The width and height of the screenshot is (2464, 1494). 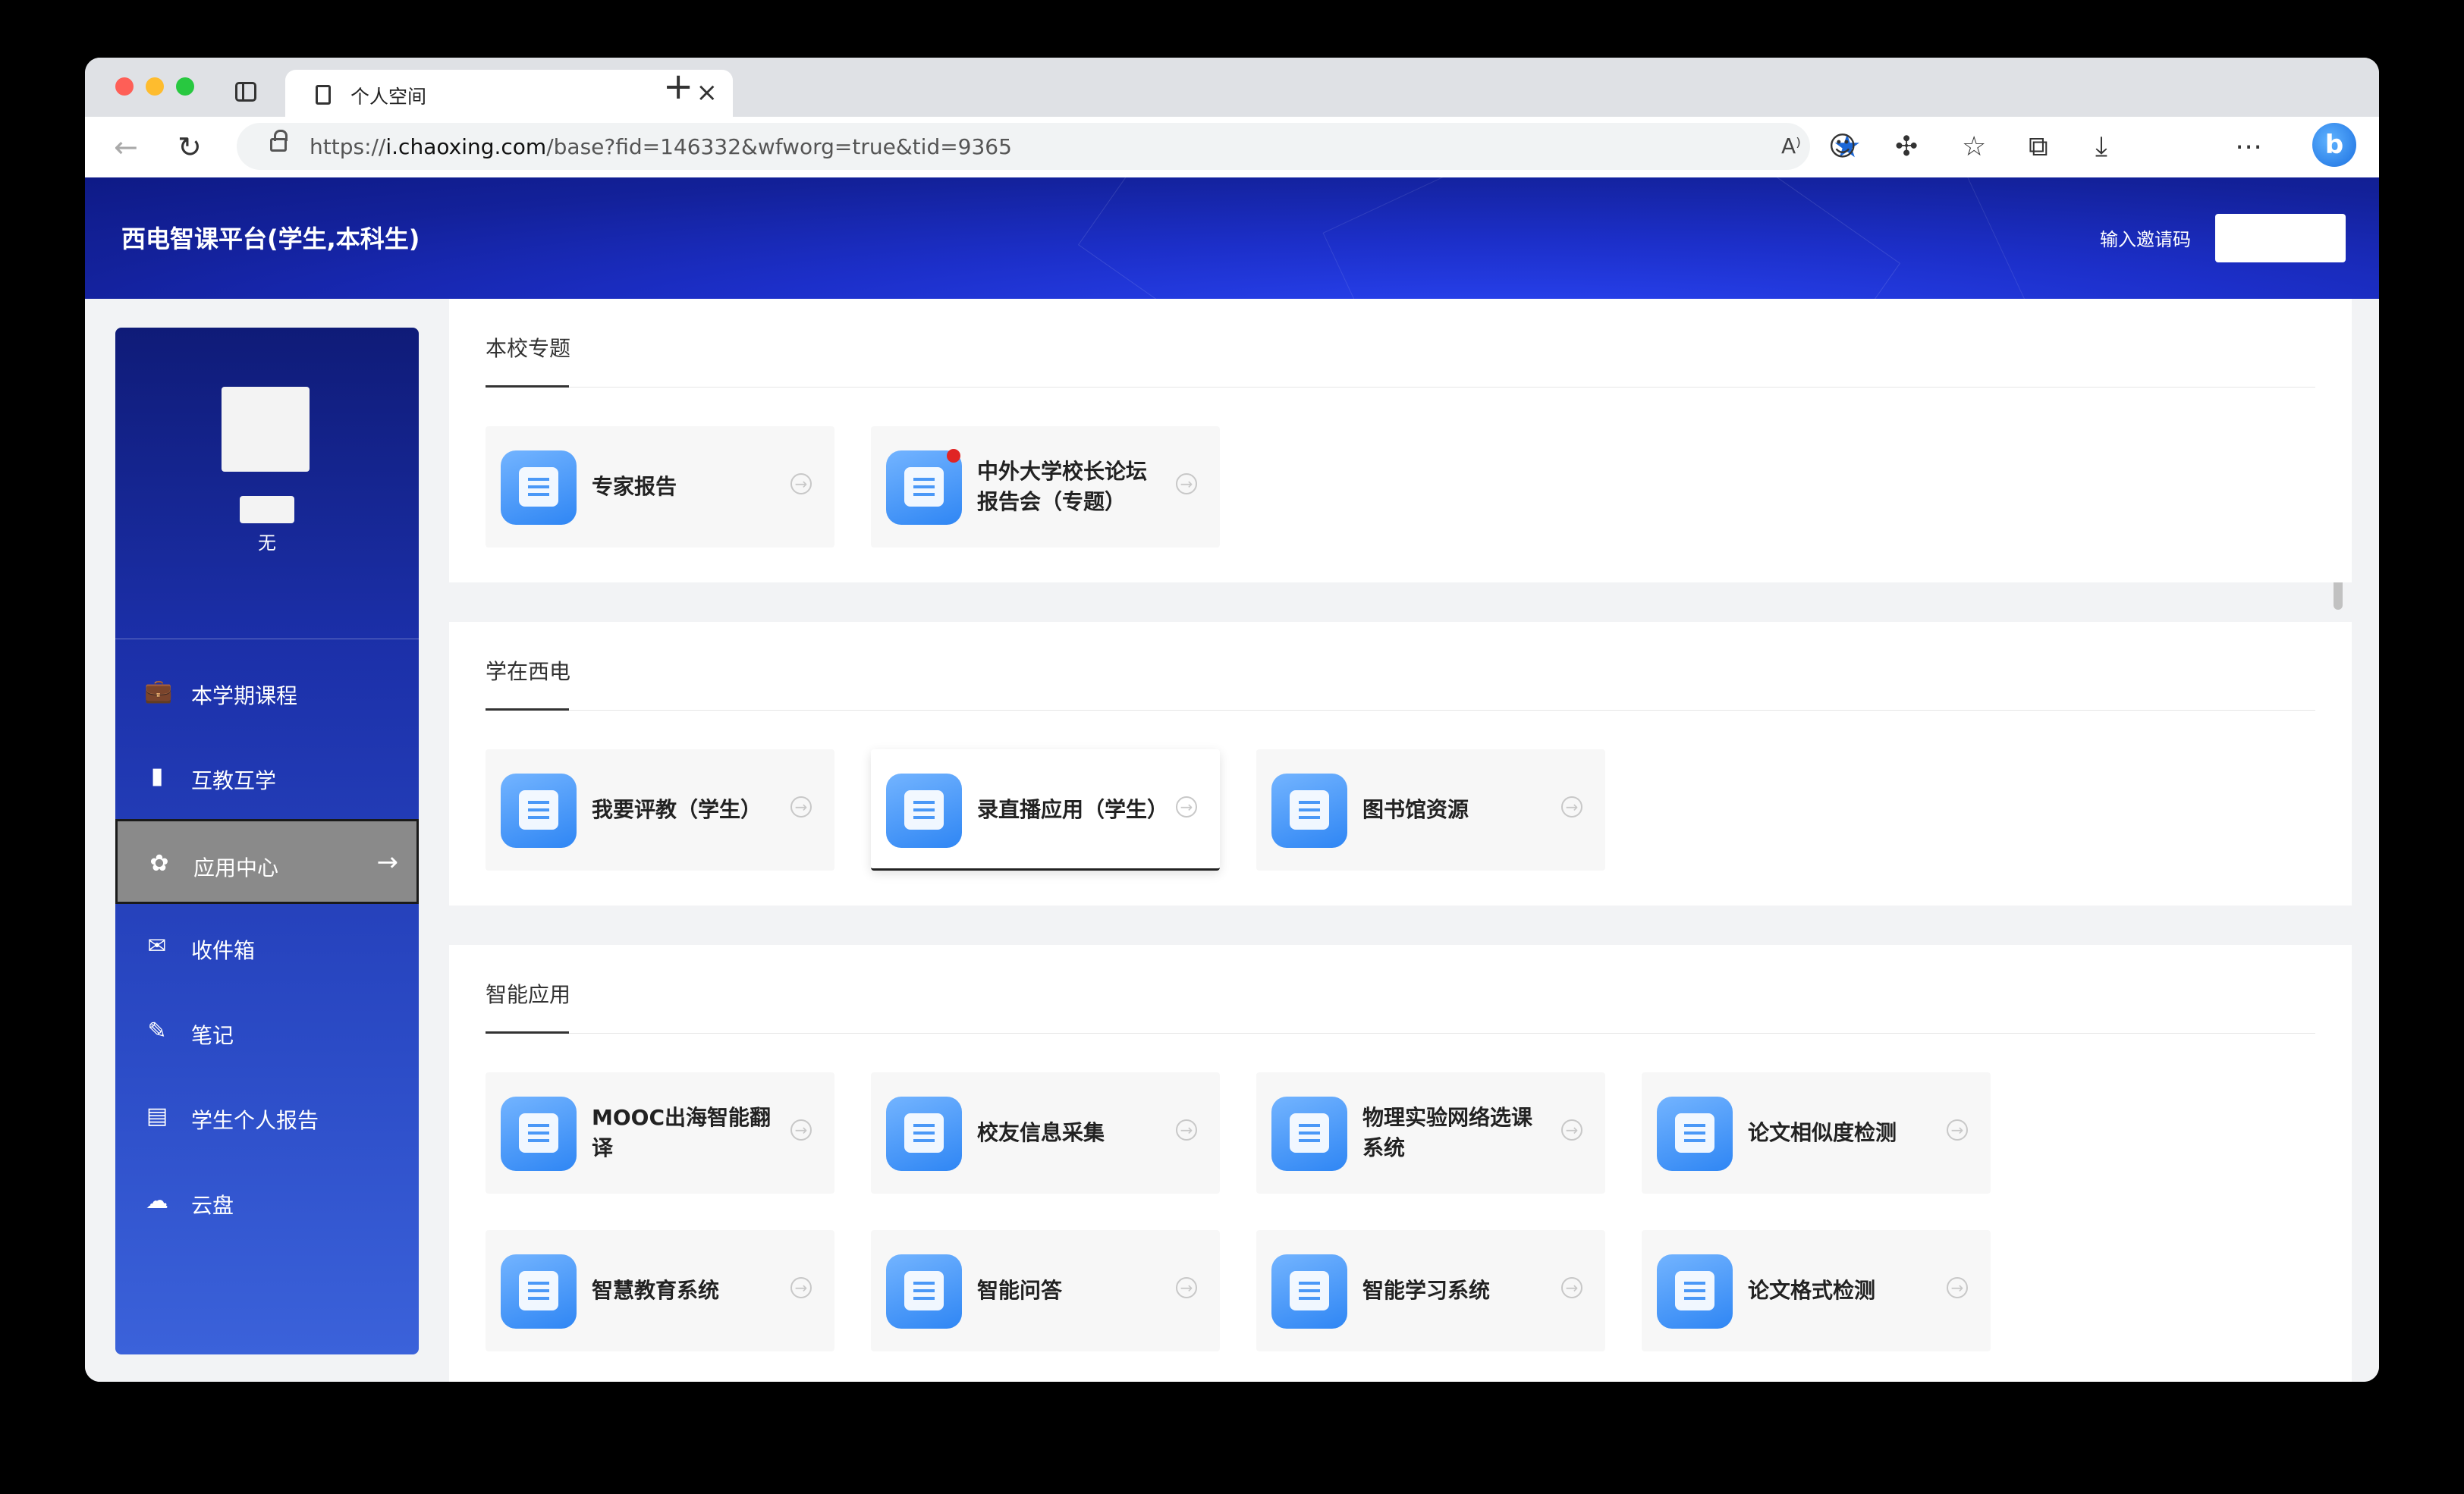 I want to click on url-path: /base?fid=146332&wfworg=true&tid=9365, so click(x=779, y=146).